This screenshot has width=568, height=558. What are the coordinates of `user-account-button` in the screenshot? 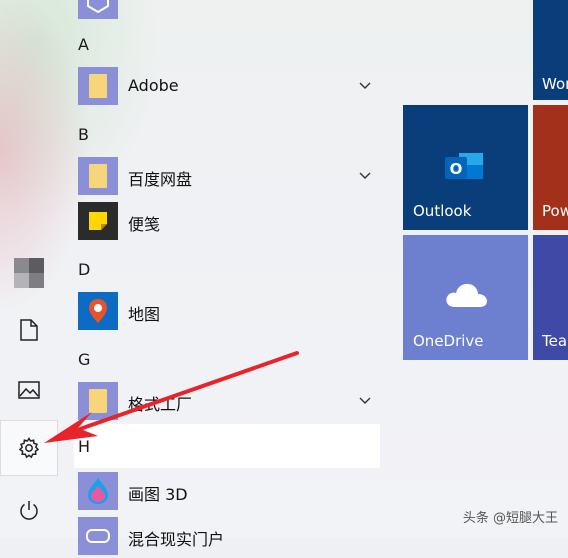 It's located at (29, 273).